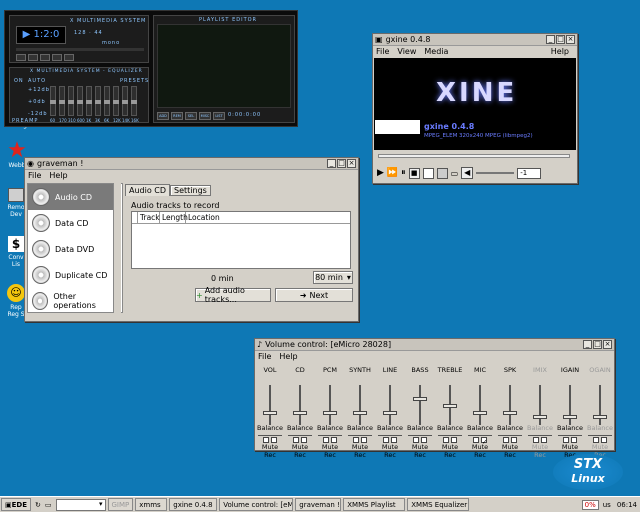 Image resolution: width=640 pixels, height=512 pixels. Describe the element at coordinates (80, 504) in the screenshot. I see `workspace-select: ▾` at that location.